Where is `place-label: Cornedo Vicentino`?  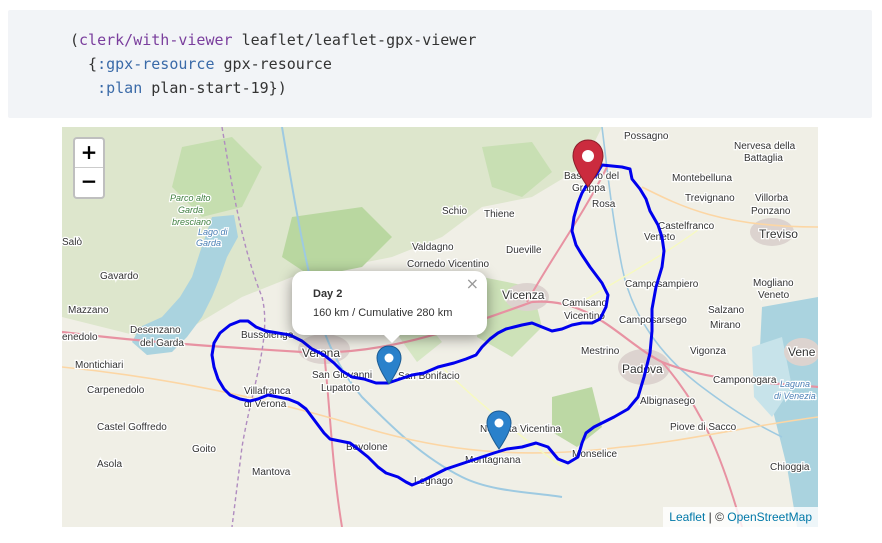 place-label: Cornedo Vicentino is located at coordinates (448, 264).